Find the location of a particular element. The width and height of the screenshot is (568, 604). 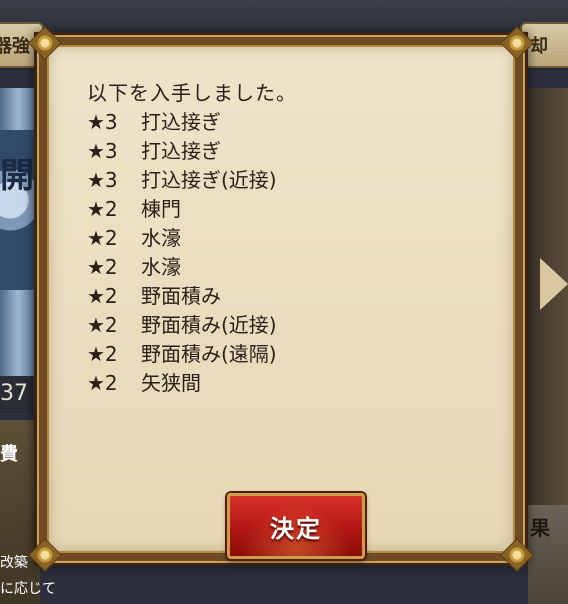

next-arrow-icon is located at coordinates (554, 284).